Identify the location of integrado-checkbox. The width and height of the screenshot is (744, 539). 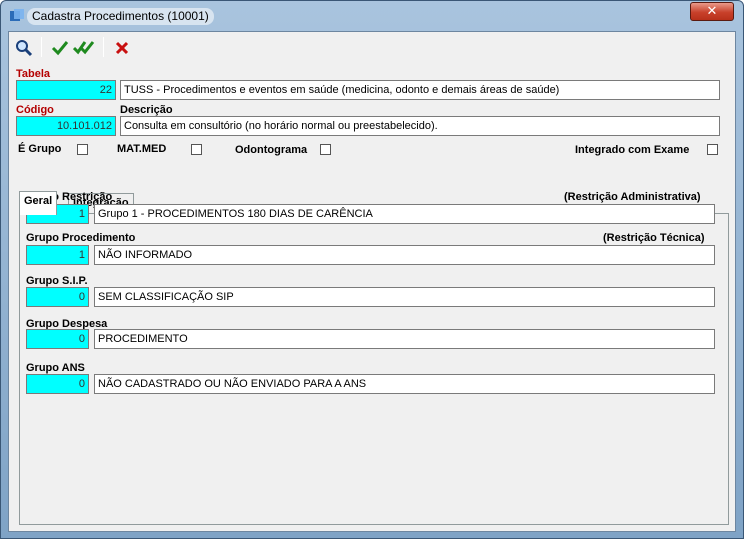
(712, 149).